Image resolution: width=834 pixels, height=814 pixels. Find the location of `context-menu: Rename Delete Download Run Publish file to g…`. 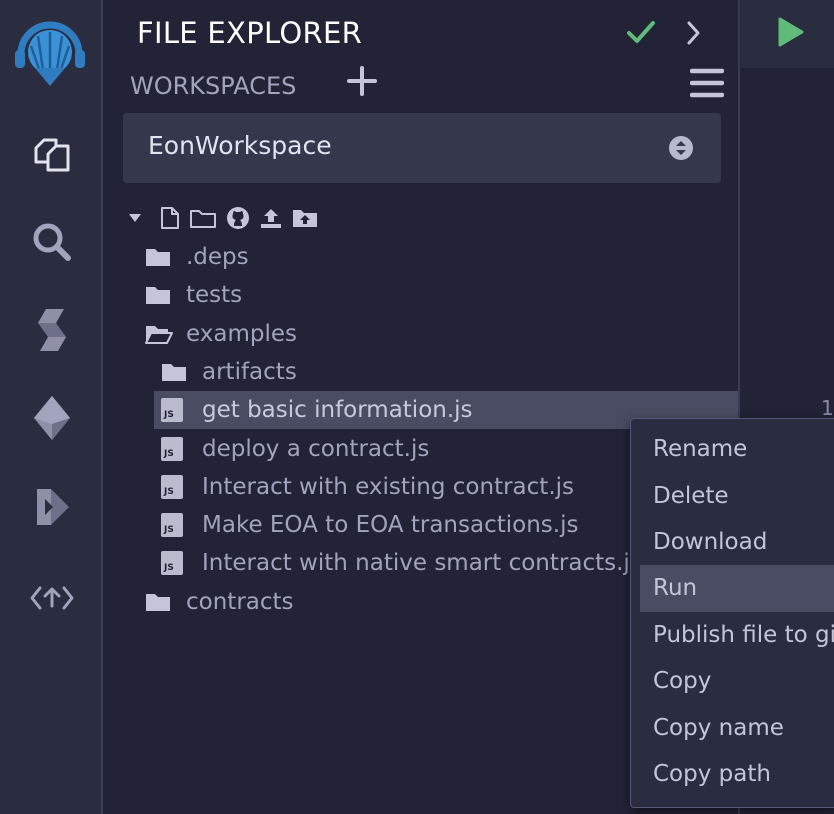

context-menu: Rename Delete Download Run Publish file to g… is located at coordinates (732, 613).